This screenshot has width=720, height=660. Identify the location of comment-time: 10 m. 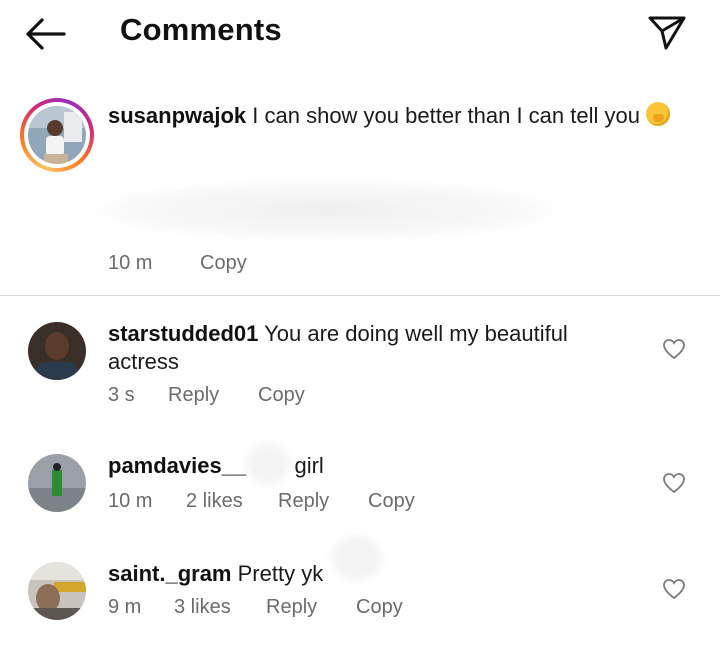
(130, 501).